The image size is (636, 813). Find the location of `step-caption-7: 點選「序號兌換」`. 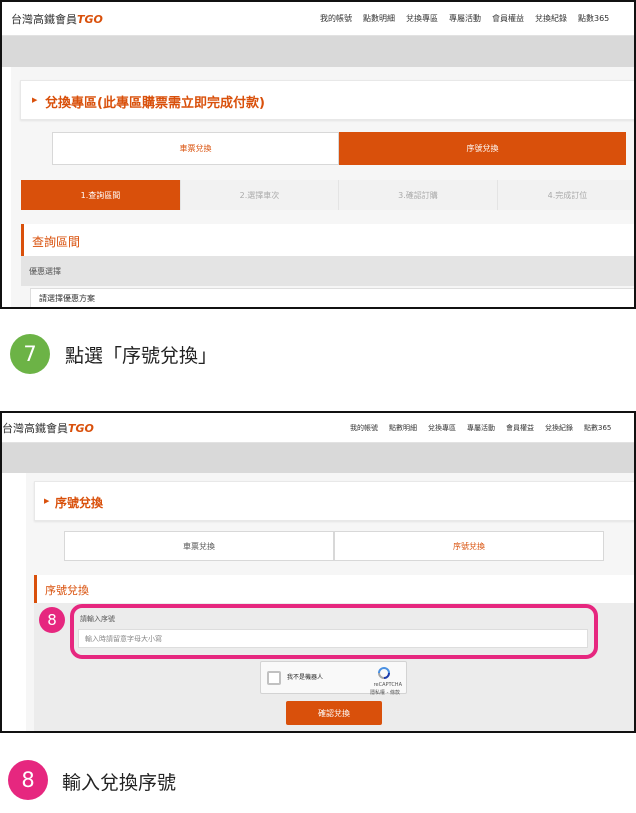

step-caption-7: 點選「序號兌換」 is located at coordinates (141, 356).